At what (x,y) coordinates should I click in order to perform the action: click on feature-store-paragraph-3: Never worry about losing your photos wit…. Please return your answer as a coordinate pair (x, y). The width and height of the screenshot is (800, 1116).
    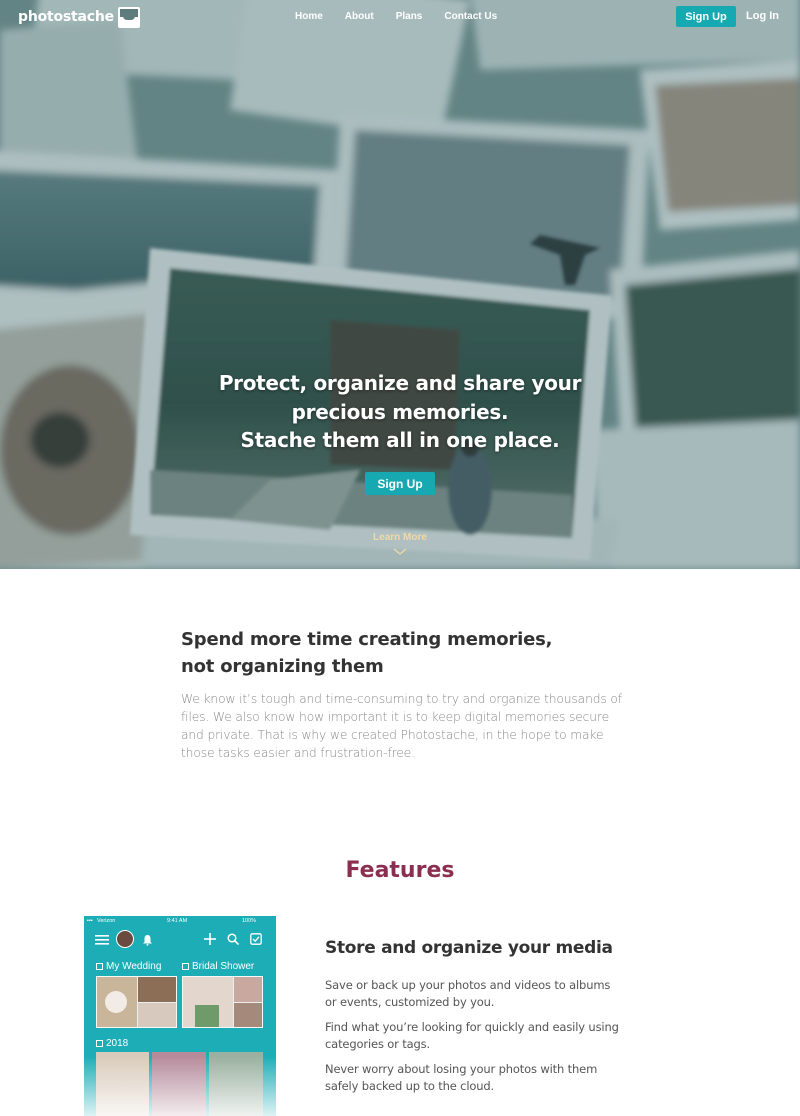
    Looking at the image, I should click on (461, 1077).